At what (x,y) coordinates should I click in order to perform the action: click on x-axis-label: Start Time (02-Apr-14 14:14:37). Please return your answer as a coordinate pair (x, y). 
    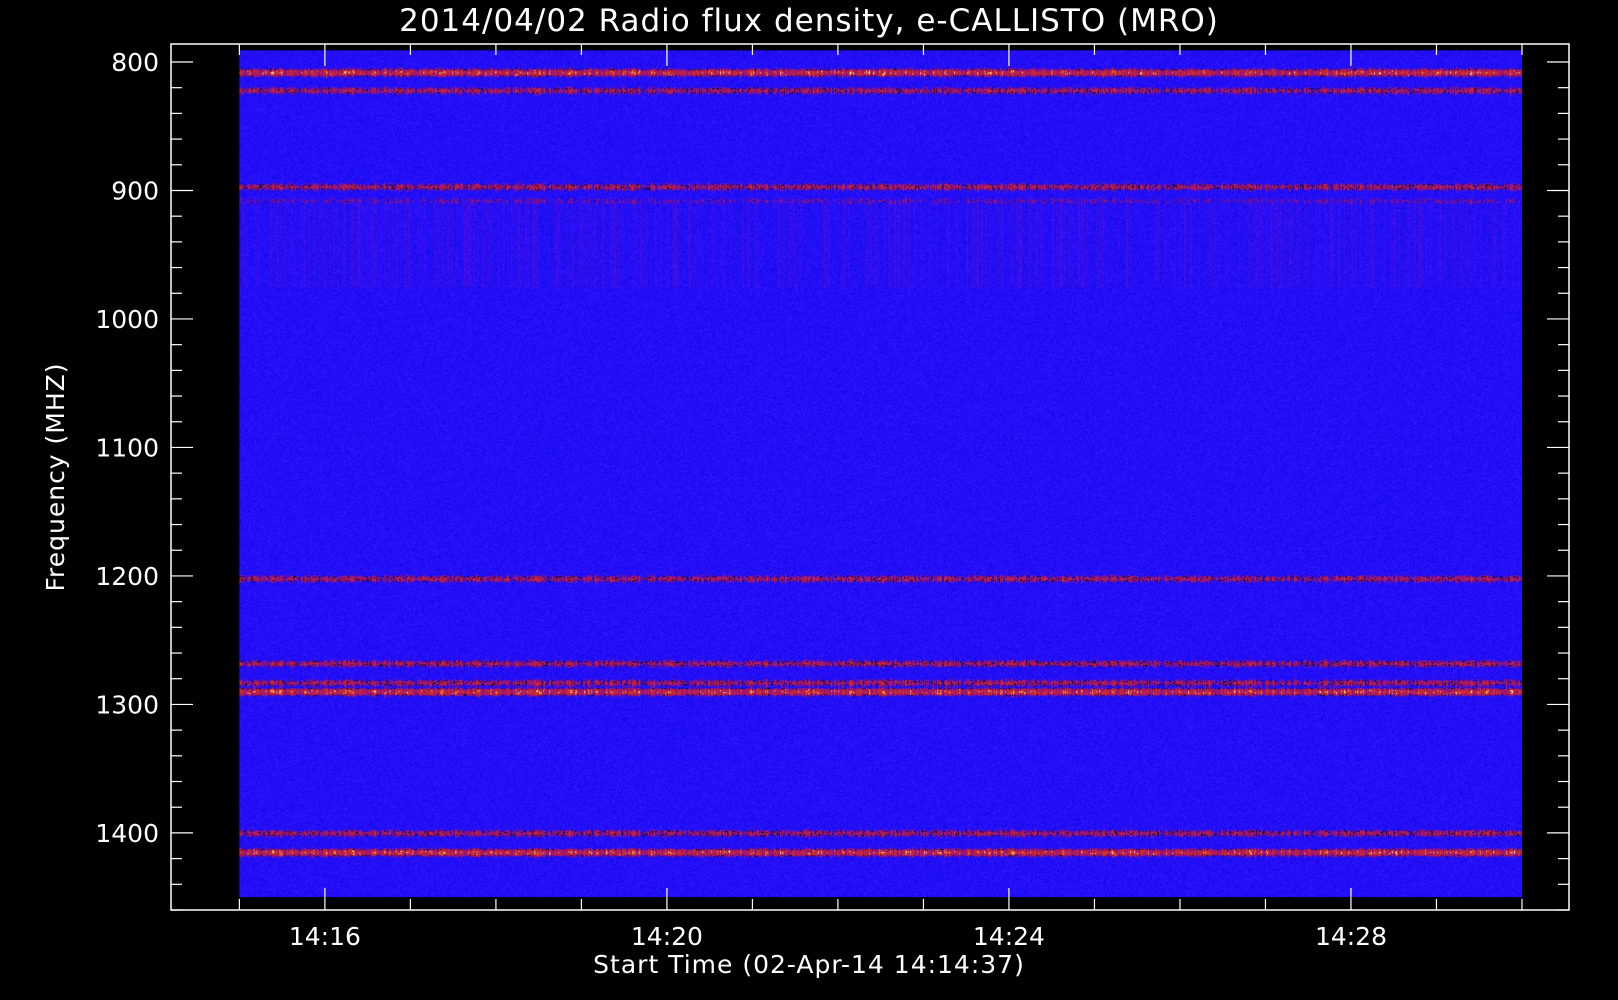
    Looking at the image, I should click on (809, 964).